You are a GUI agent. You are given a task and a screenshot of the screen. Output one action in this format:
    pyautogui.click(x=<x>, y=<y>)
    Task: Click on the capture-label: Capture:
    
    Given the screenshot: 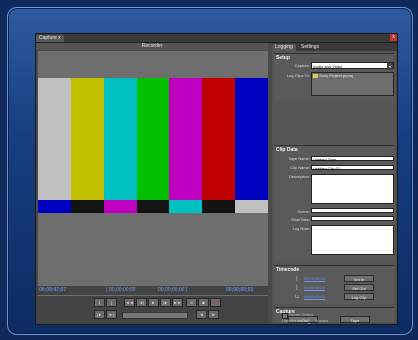 What is the action you would take?
    pyautogui.click(x=302, y=65)
    